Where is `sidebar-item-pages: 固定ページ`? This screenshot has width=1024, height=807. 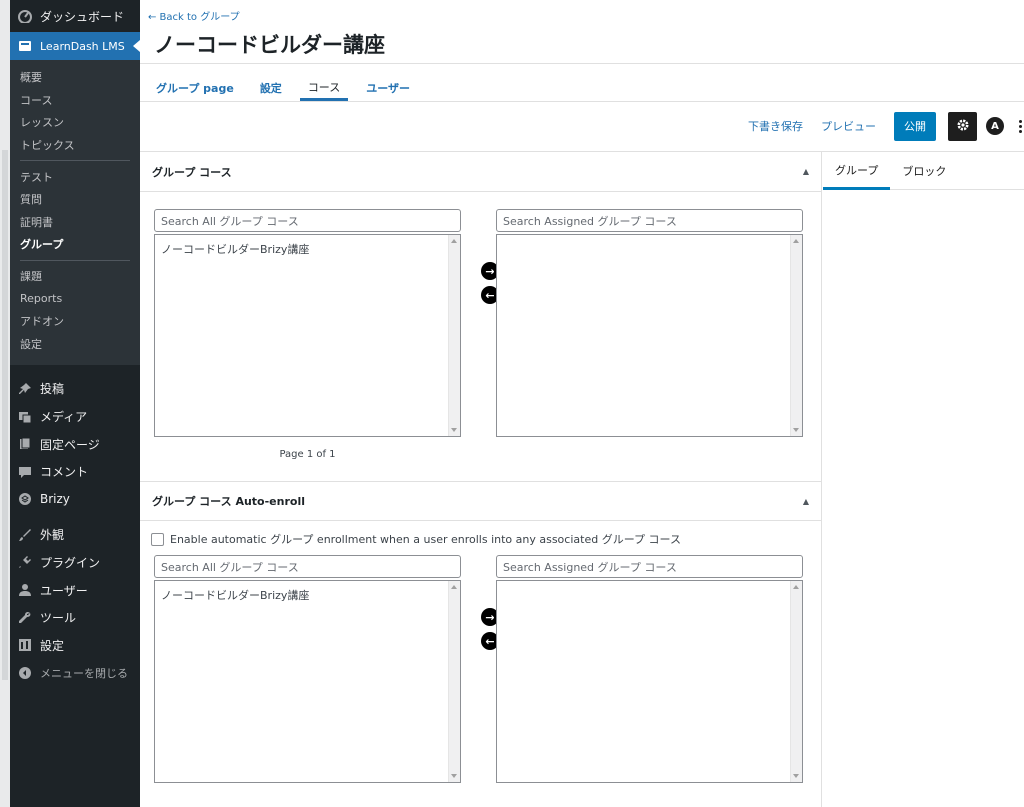 sidebar-item-pages: 固定ページ is located at coordinates (75, 444).